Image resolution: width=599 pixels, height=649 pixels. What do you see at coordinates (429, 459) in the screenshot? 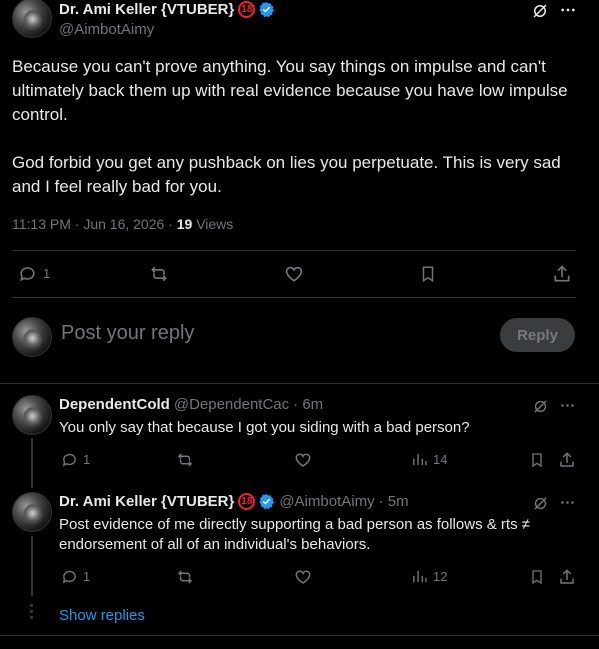
I see `views-action: 14` at bounding box center [429, 459].